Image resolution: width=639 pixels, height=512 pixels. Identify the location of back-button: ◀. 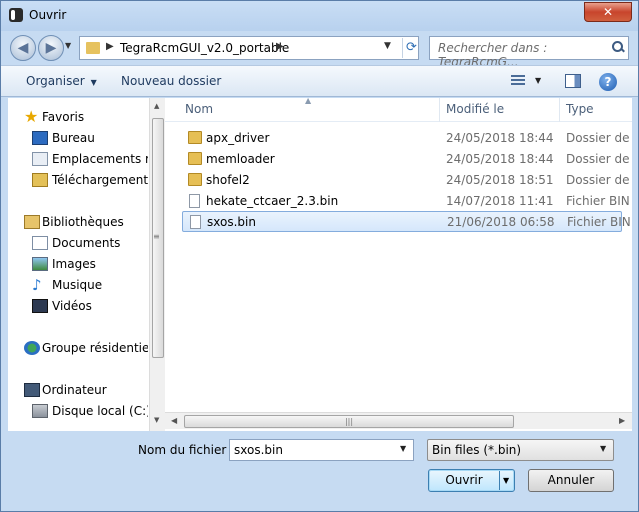
(23, 48).